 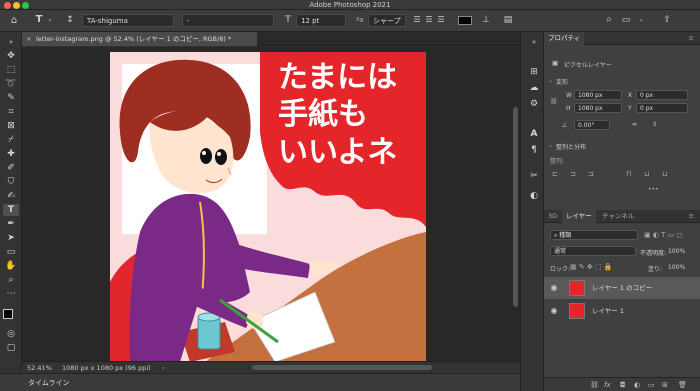 I want to click on more-options-button: •••, so click(x=653, y=189).